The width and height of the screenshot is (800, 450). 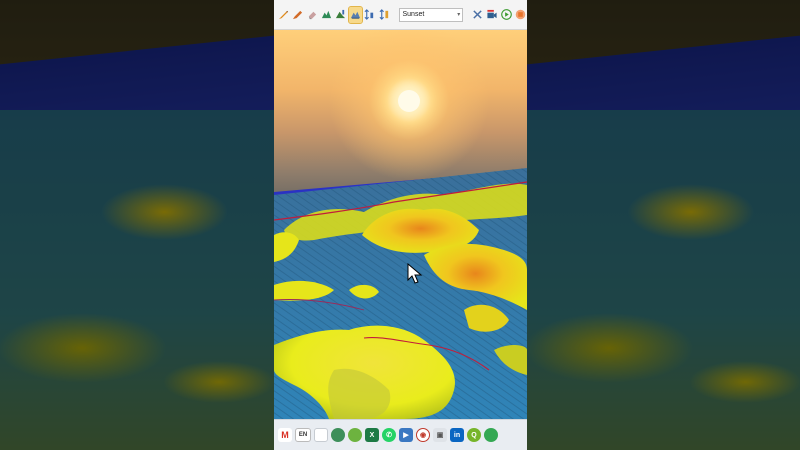 What do you see at coordinates (303, 435) in the screenshot?
I see `language-indicator: EN` at bounding box center [303, 435].